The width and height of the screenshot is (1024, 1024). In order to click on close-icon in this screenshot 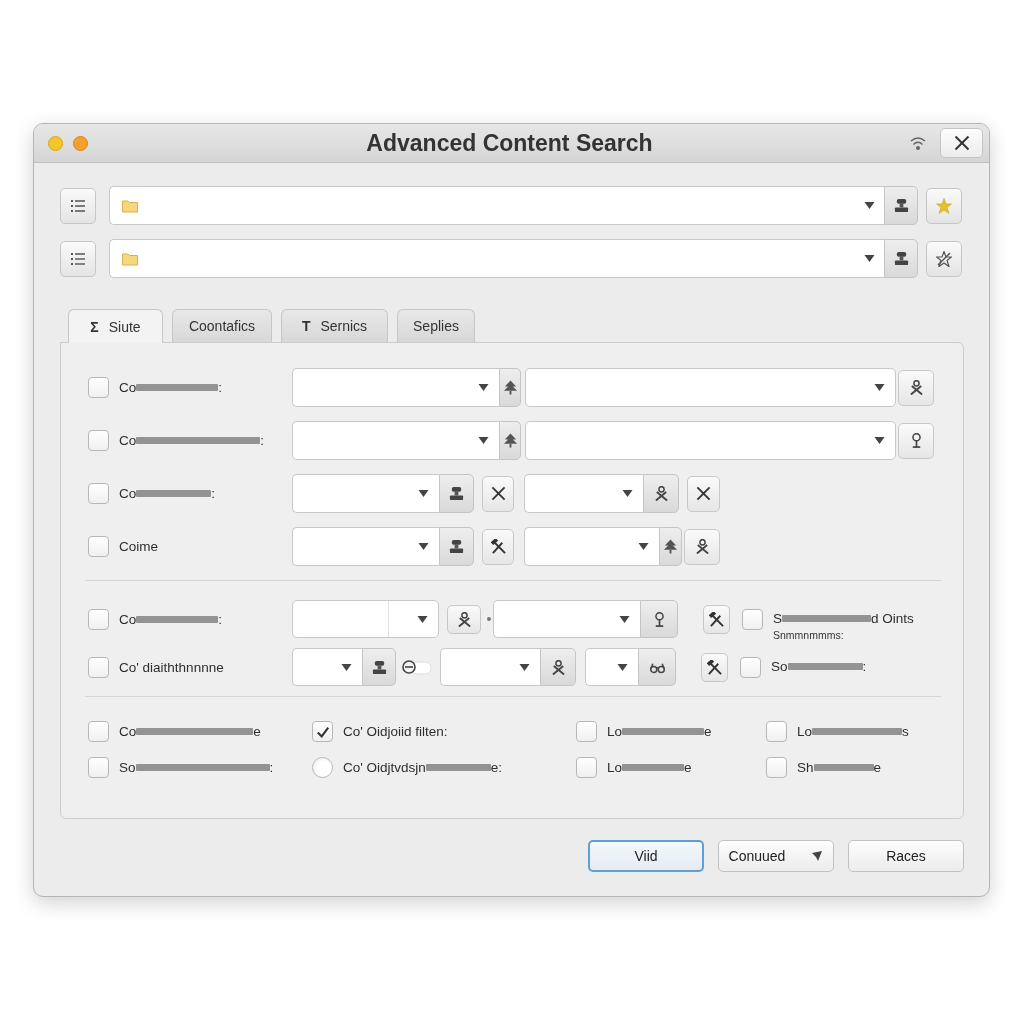, I will do `click(703, 493)`.